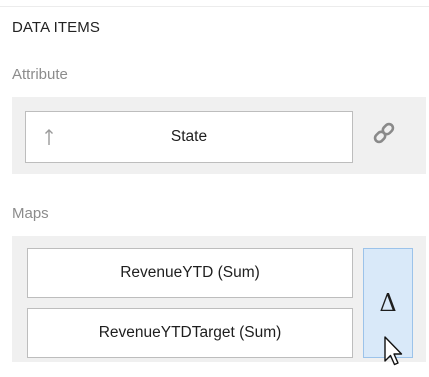  What do you see at coordinates (56, 27) in the screenshot?
I see `section-title: DATA ITEMS` at bounding box center [56, 27].